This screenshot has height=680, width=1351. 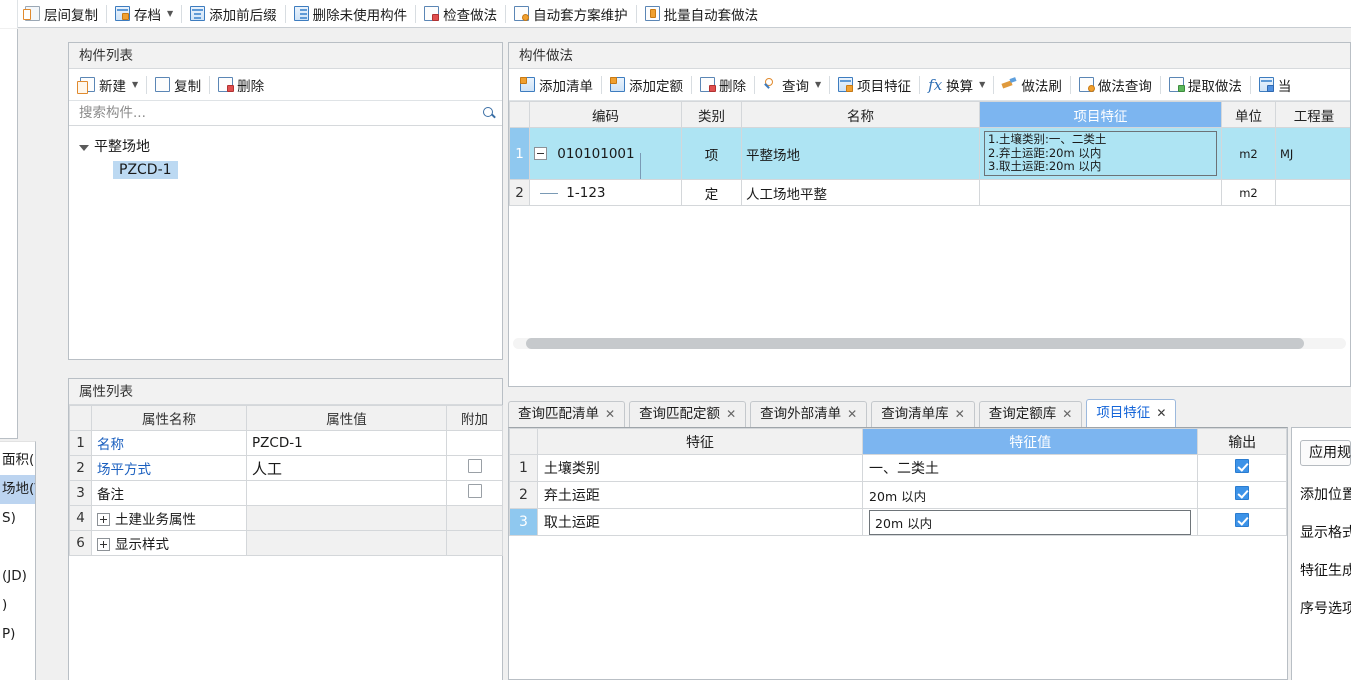 What do you see at coordinates (540, 153) in the screenshot?
I see `collapse-minus-icon` at bounding box center [540, 153].